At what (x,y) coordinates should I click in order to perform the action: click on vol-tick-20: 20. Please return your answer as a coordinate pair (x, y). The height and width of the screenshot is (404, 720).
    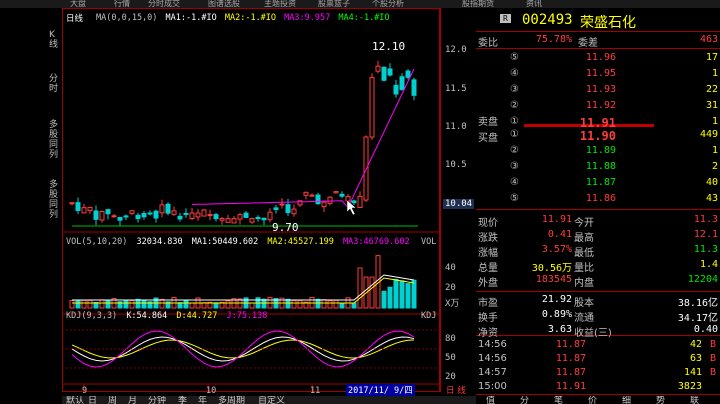
    Looking at the image, I should click on (450, 288).